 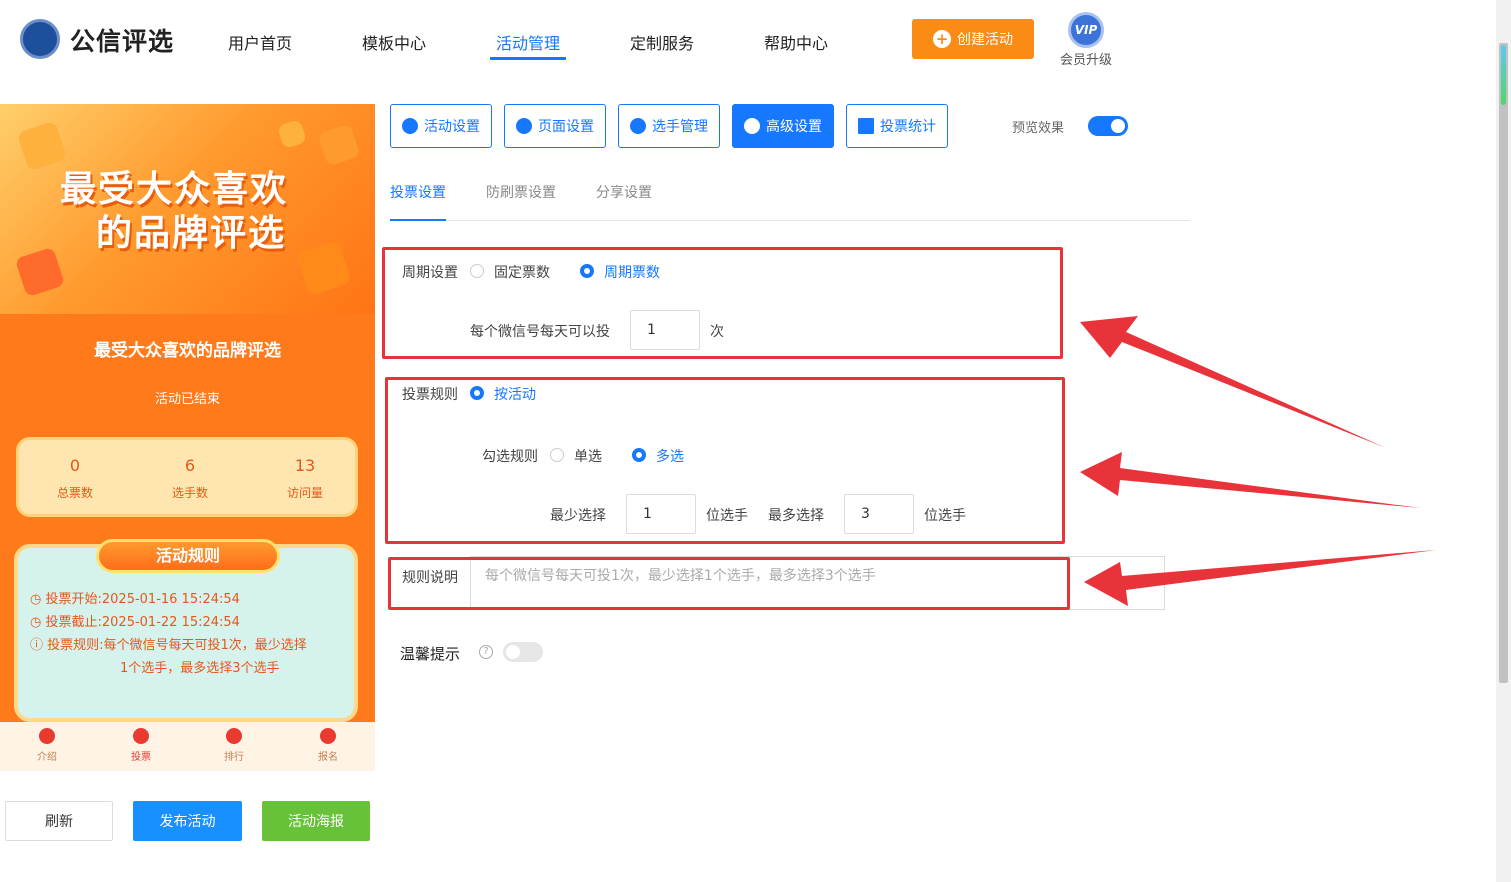 I want to click on tab-intro: 介绍, so click(x=47, y=745).